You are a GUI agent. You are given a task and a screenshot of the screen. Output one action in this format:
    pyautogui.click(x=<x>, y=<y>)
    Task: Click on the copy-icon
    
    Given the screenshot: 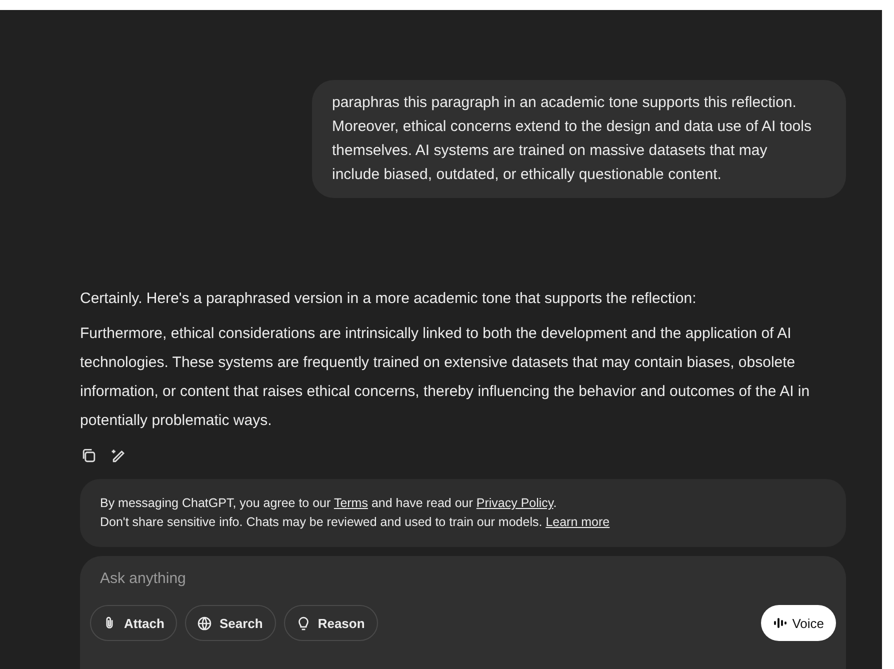 What is the action you would take?
    pyautogui.click(x=89, y=456)
    